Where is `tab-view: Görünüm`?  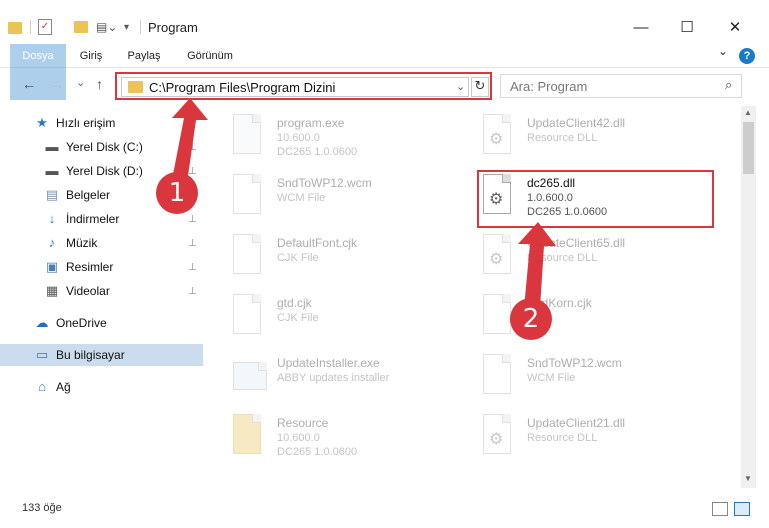
tab-view: Görünüm is located at coordinates (210, 56).